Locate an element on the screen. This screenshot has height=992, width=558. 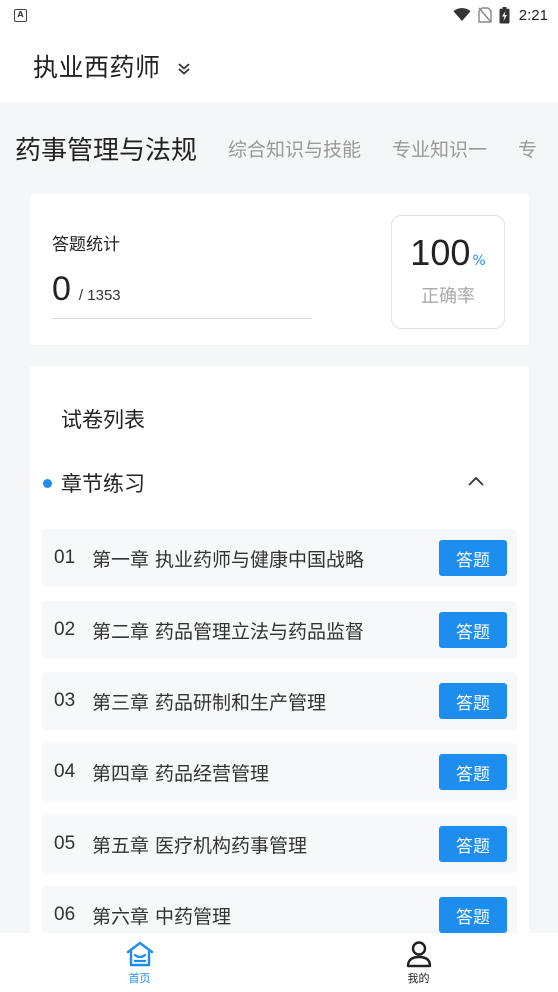
stats-label: 答题统计 is located at coordinates (86, 245).